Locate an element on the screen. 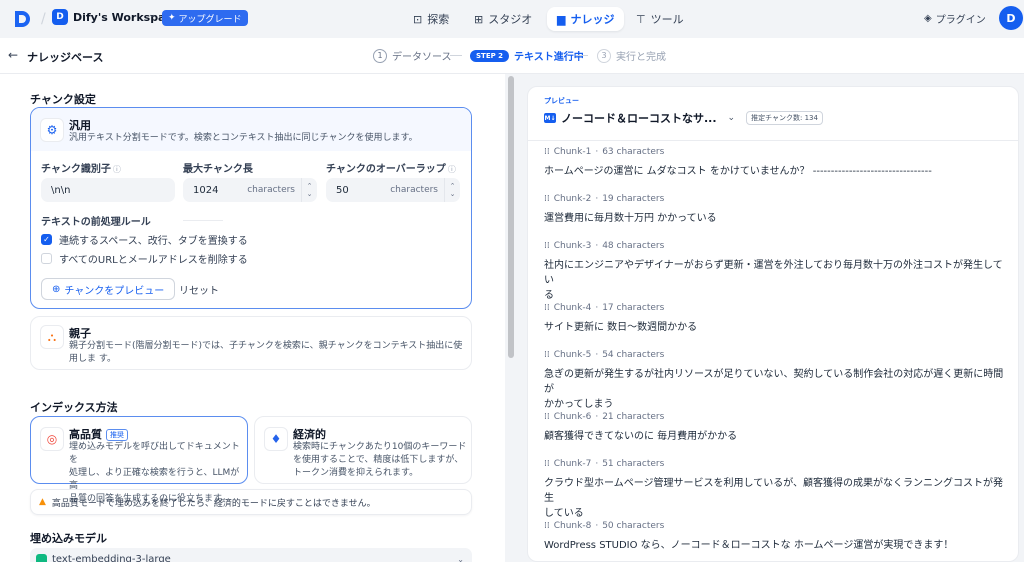  dify-logo-icon is located at coordinates (22, 19).